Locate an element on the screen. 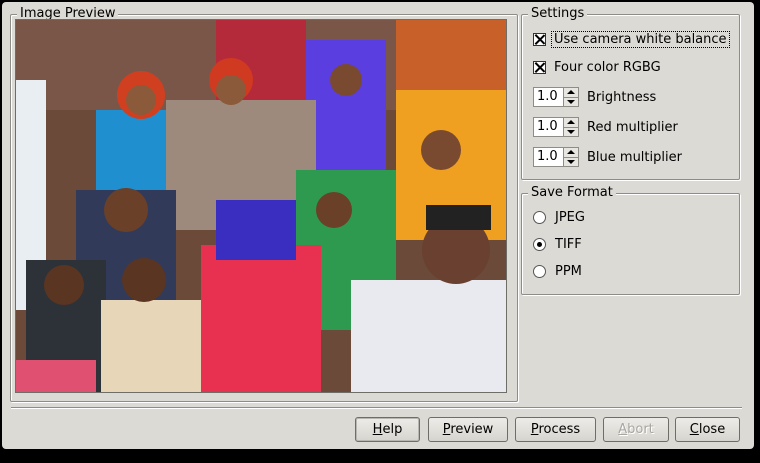 The image size is (760, 463). camera-white-balance-checkbox: Use camera white balance is located at coordinates (631, 39).